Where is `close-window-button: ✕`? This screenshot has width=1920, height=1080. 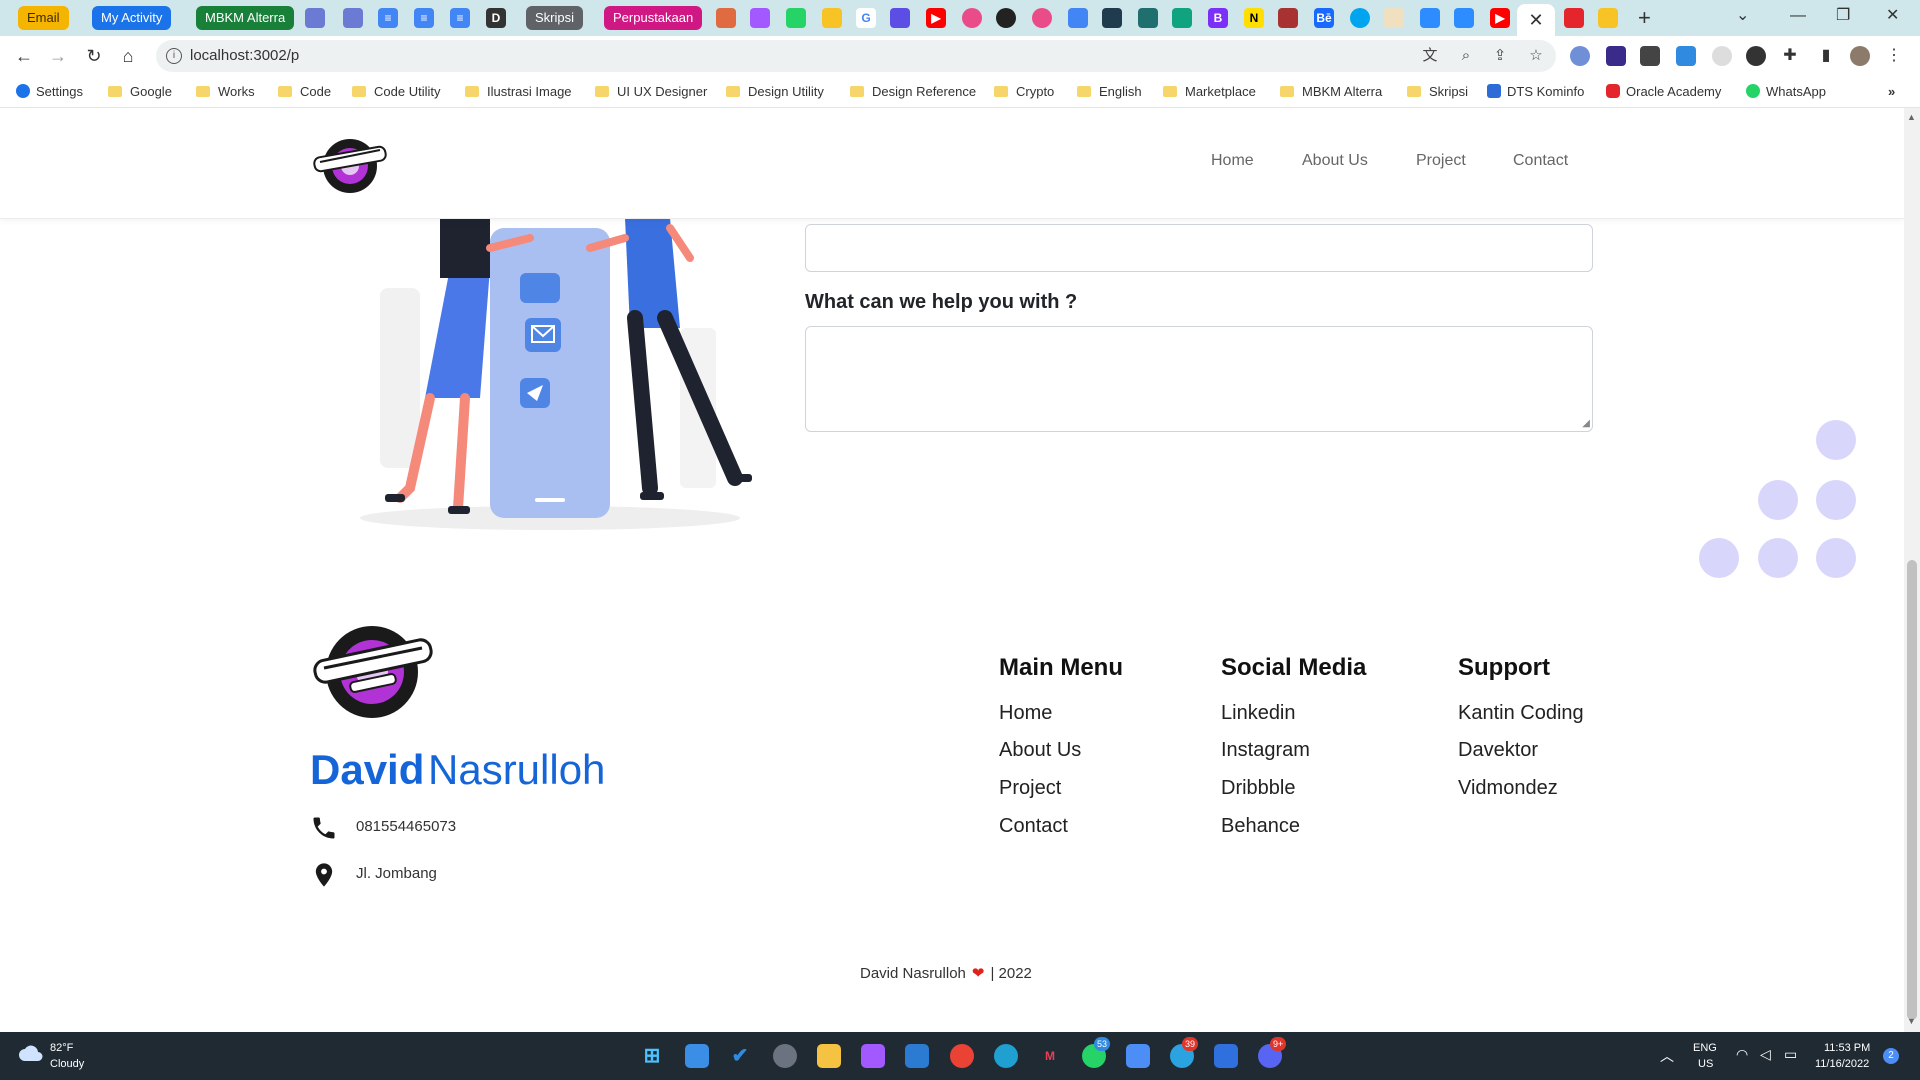
close-window-button: ✕ is located at coordinates (1892, 16).